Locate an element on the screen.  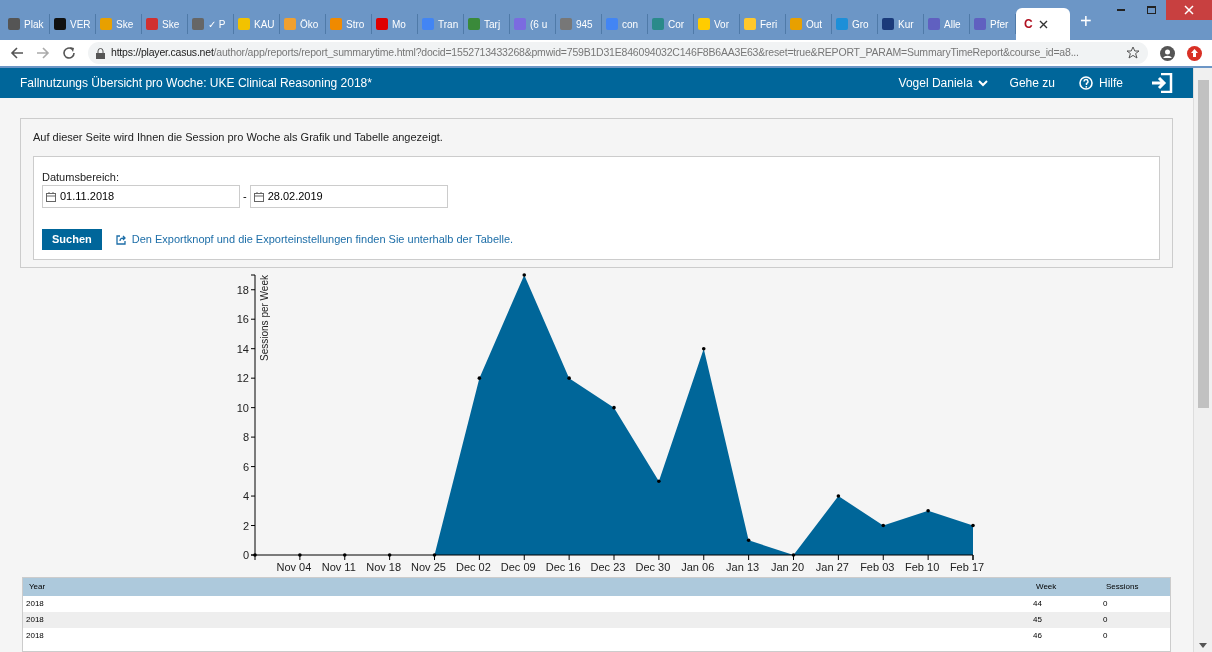
y-tick-label: 16 is located at coordinates (242, 319).